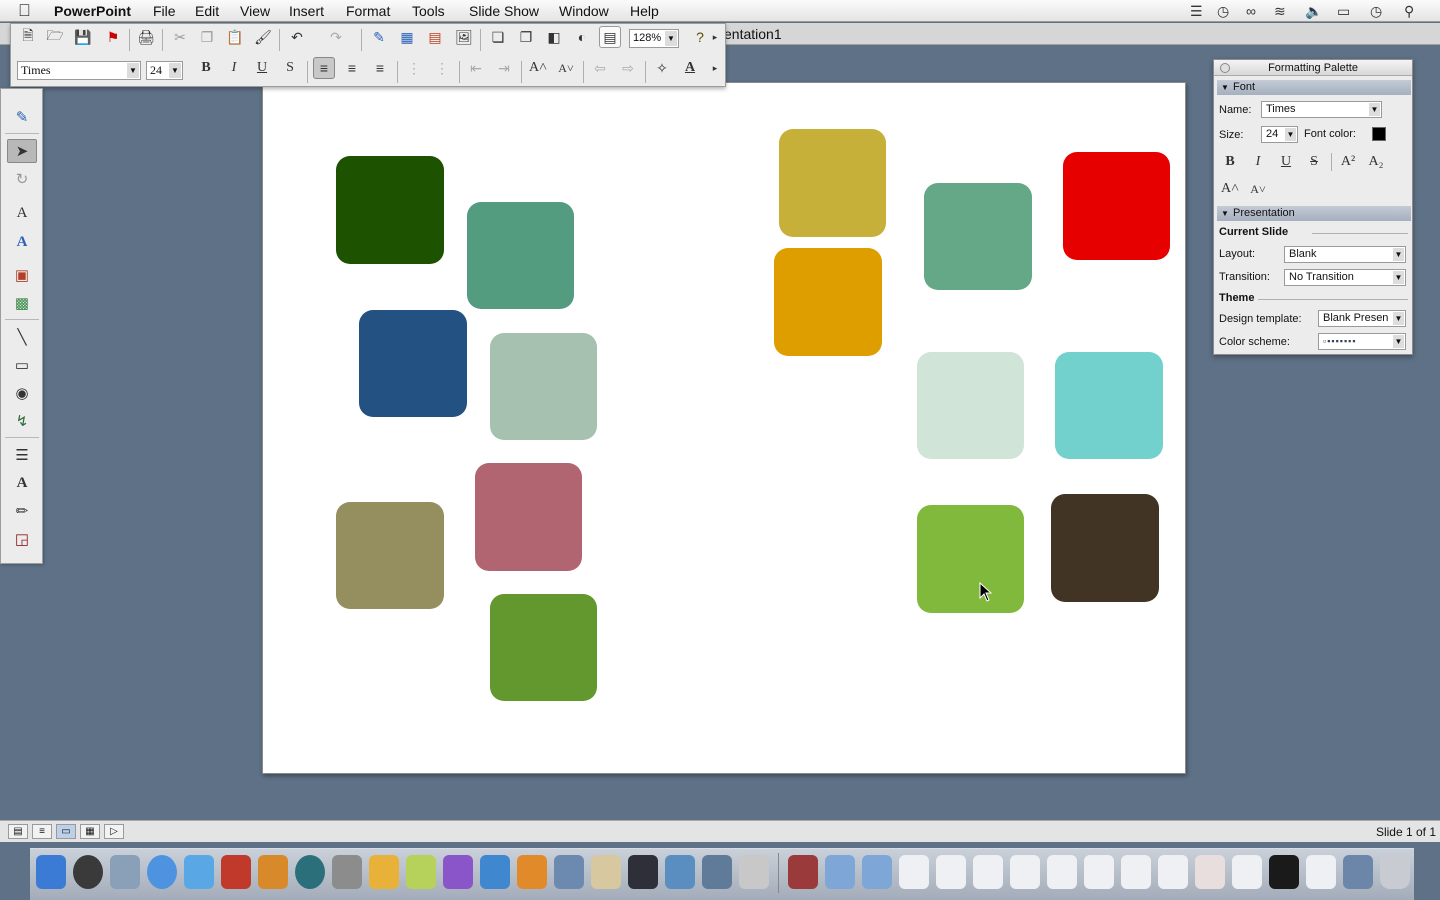 The height and width of the screenshot is (900, 1440). What do you see at coordinates (566, 68) in the screenshot?
I see `decrease-font-size-icon: A˅` at bounding box center [566, 68].